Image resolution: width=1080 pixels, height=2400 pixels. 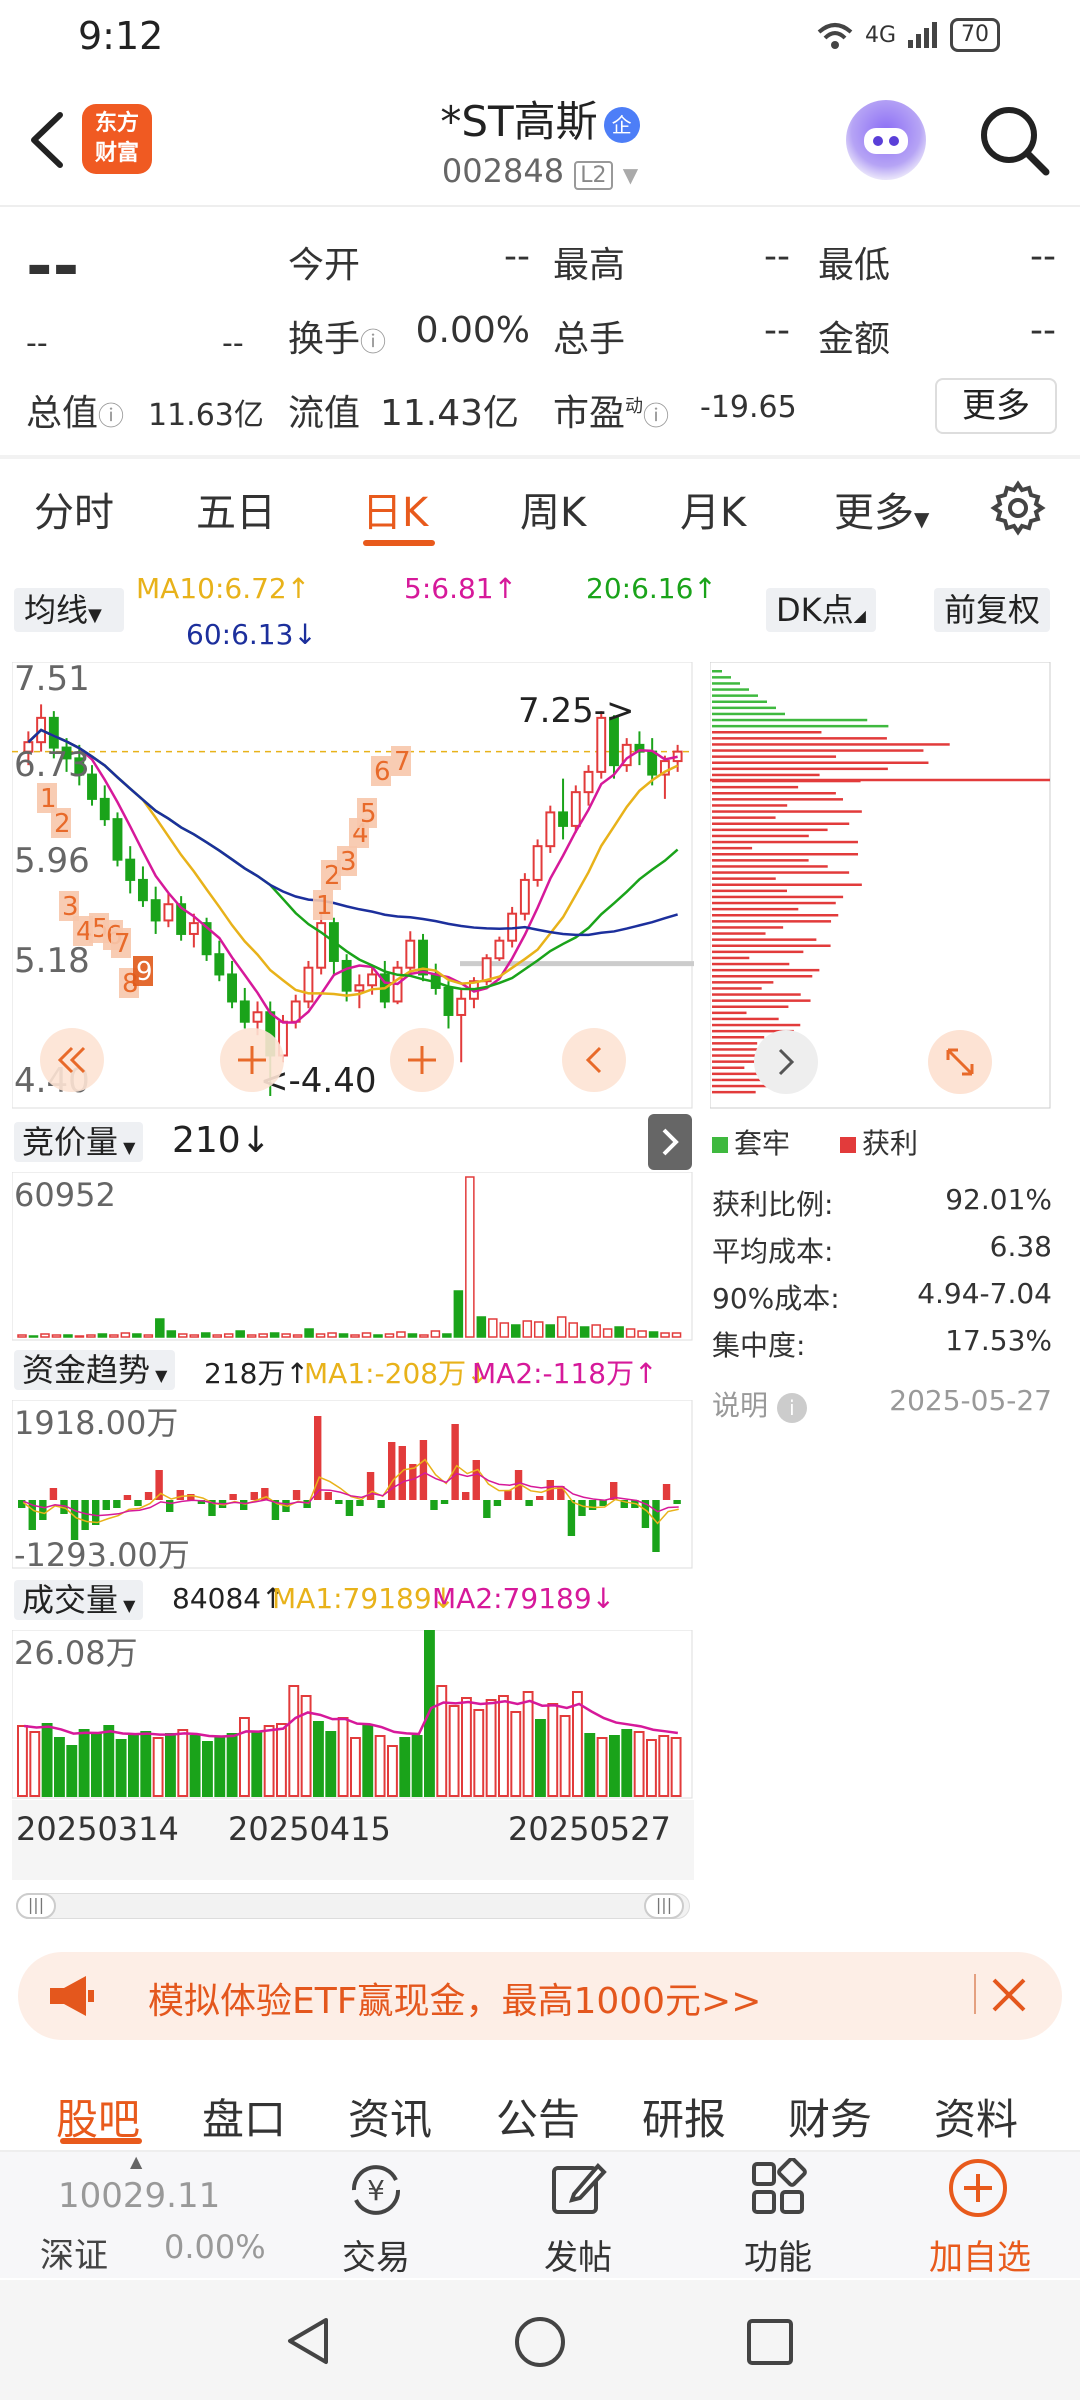 What do you see at coordinates (578, 2188) in the screenshot?
I see `post-edit-icon` at bounding box center [578, 2188].